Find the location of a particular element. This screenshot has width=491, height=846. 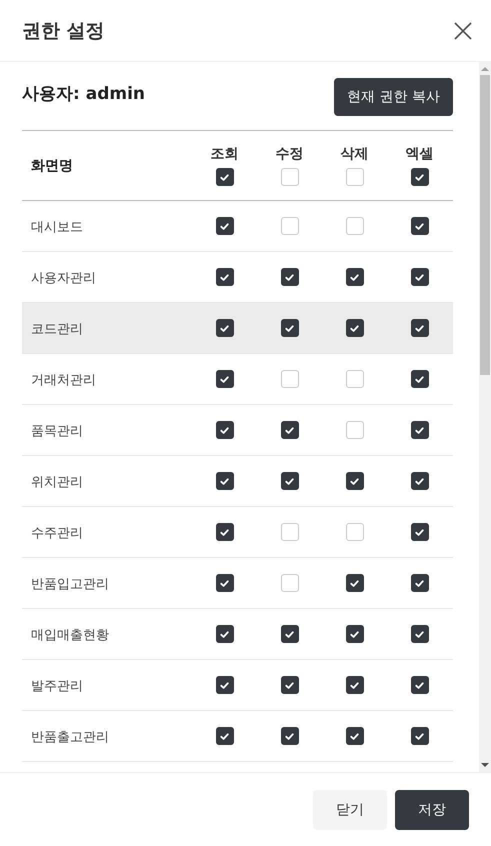

column-header: 삭제 is located at coordinates (354, 154).